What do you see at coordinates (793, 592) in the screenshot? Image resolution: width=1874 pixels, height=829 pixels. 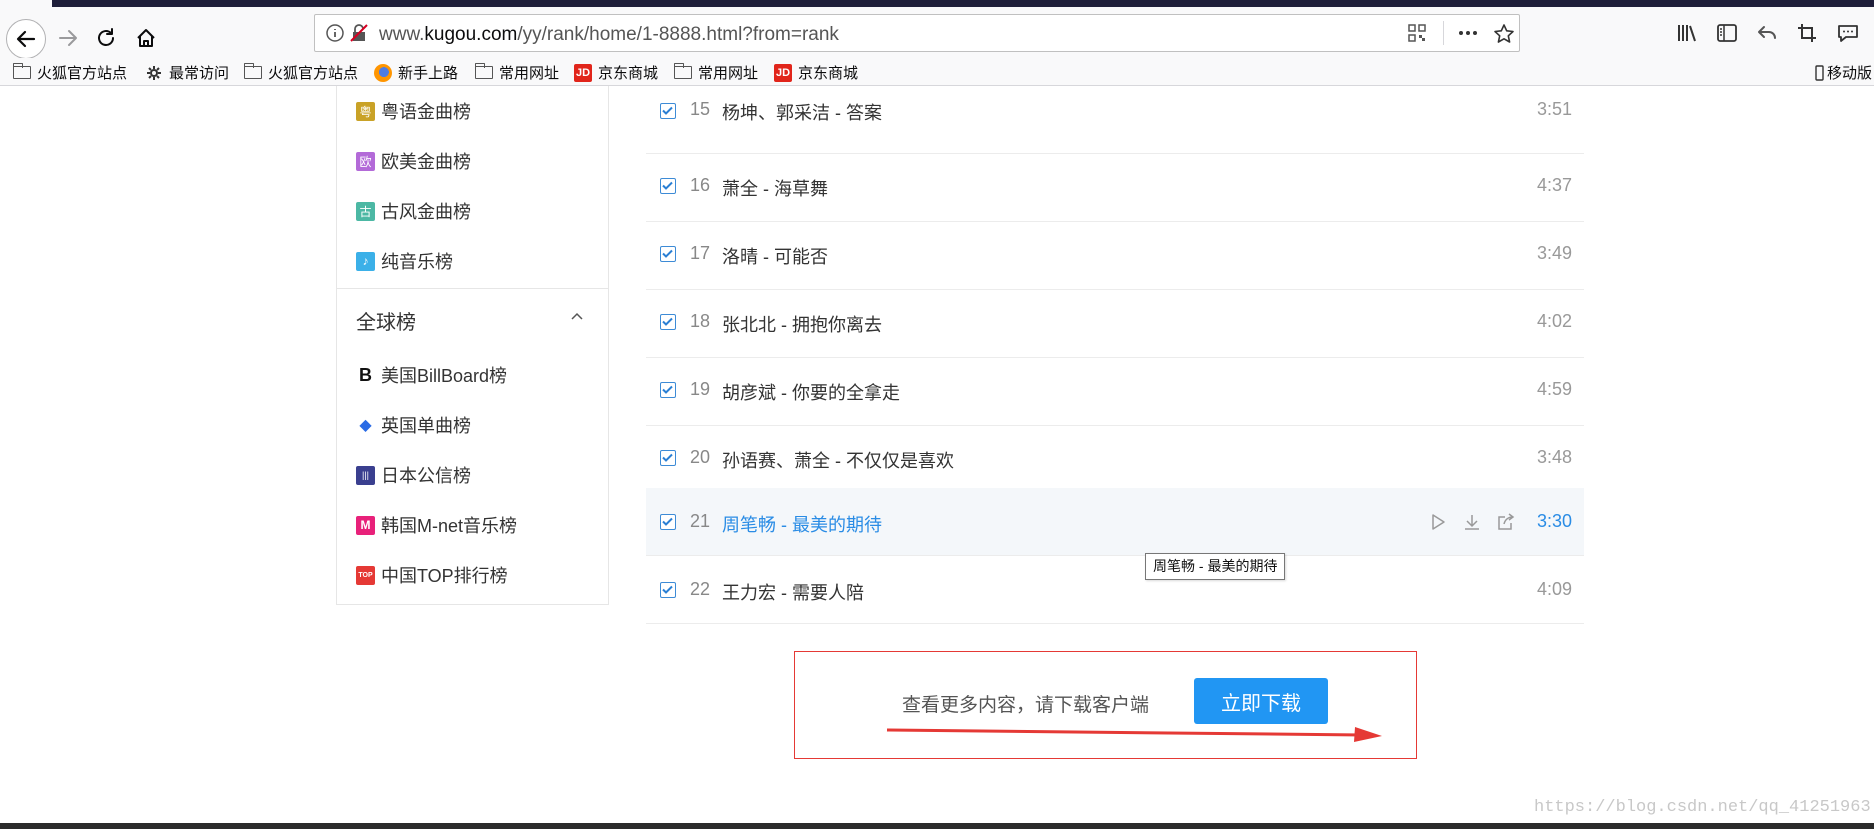 I see `song-title: 王力宏 - 需要人陪` at bounding box center [793, 592].